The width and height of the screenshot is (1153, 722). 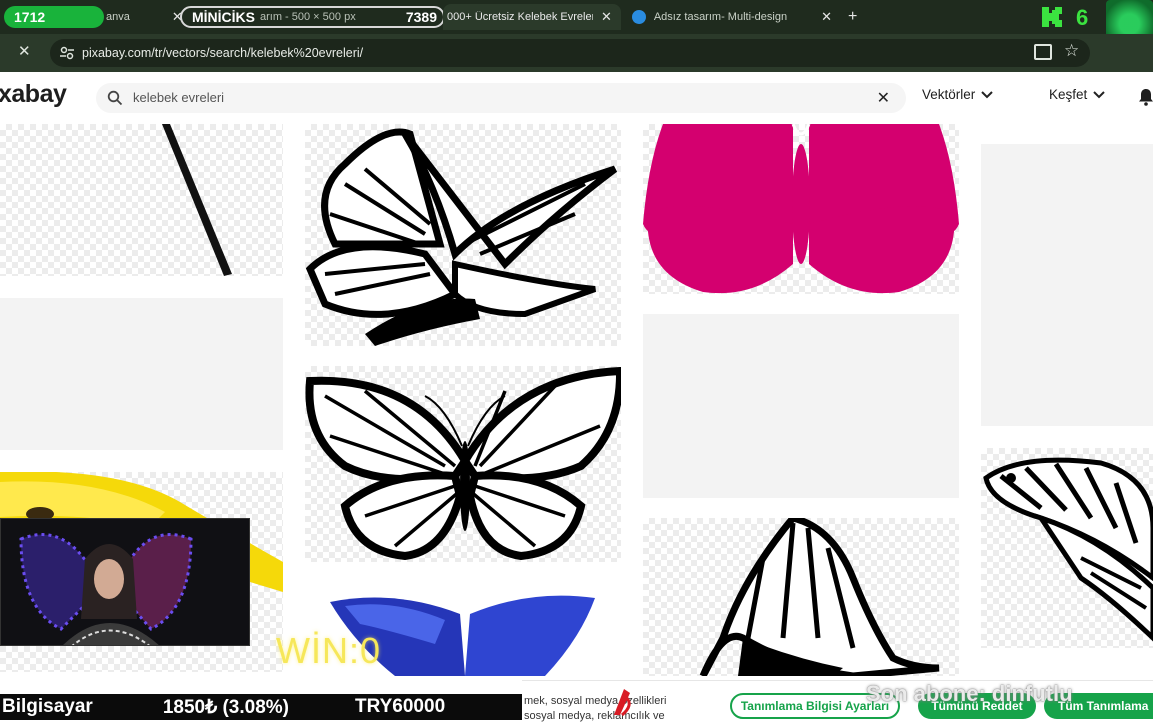 I want to click on butterfly-pink-image, so click(x=801, y=209).